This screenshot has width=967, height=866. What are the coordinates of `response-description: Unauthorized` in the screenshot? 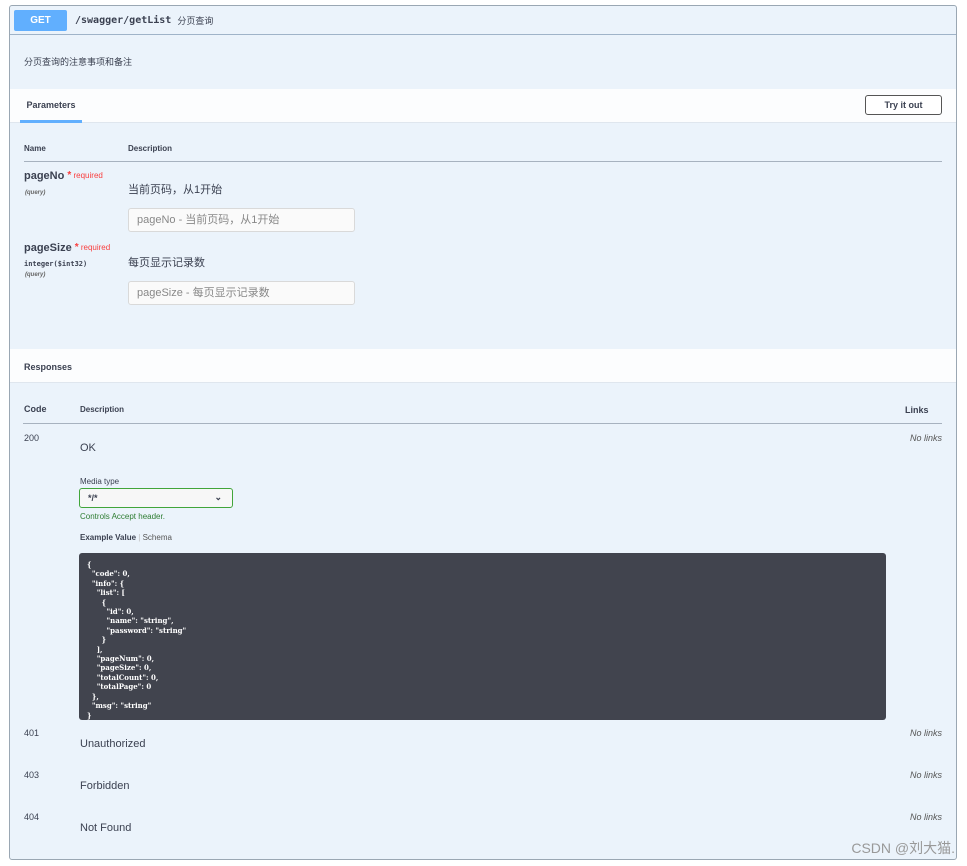 It's located at (113, 744).